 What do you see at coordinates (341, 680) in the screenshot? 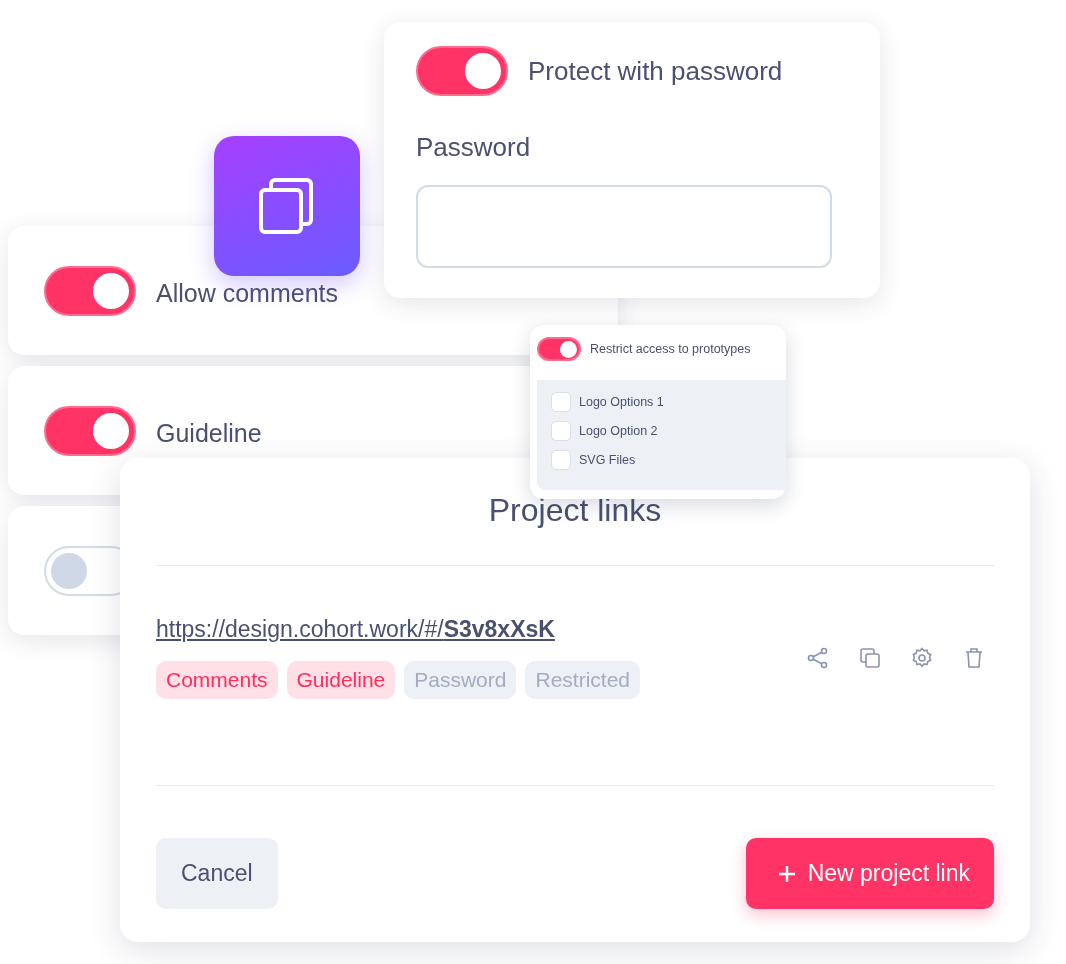
I see `permission-tag: Guideline` at bounding box center [341, 680].